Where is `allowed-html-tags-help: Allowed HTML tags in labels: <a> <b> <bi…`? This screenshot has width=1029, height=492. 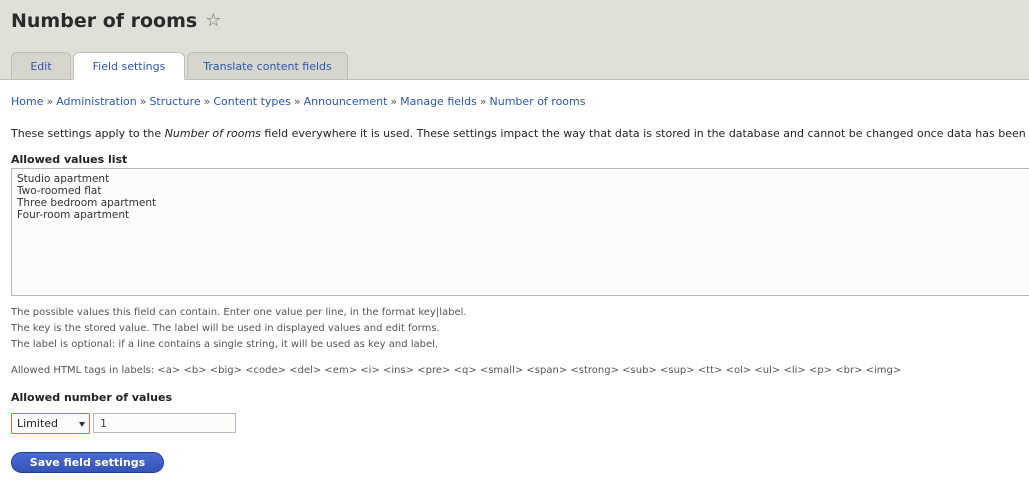 allowed-html-tags-help: Allowed HTML tags in labels: <a> <b> <bi… is located at coordinates (456, 370).